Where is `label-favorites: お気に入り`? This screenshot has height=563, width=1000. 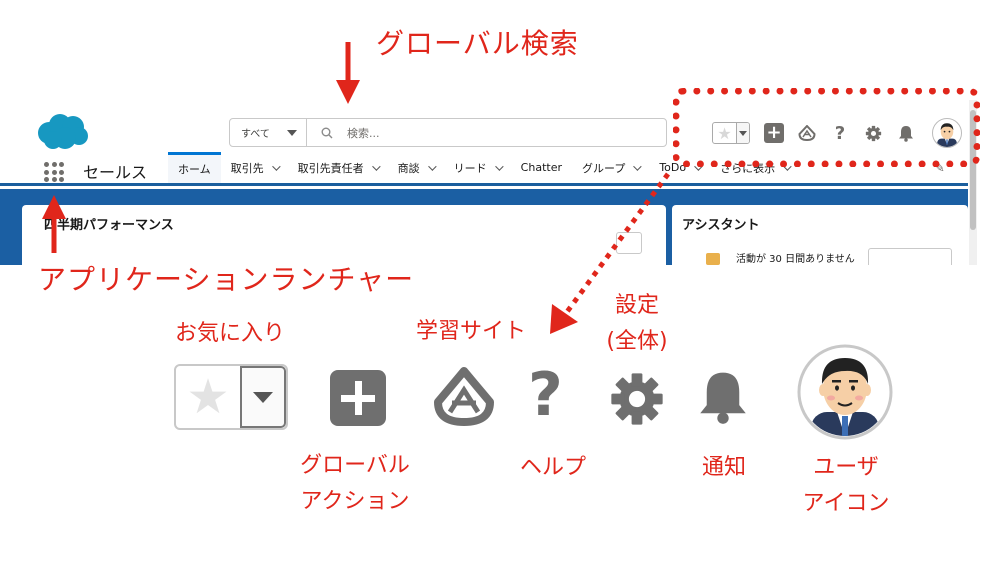 label-favorites: お気に入り is located at coordinates (229, 333).